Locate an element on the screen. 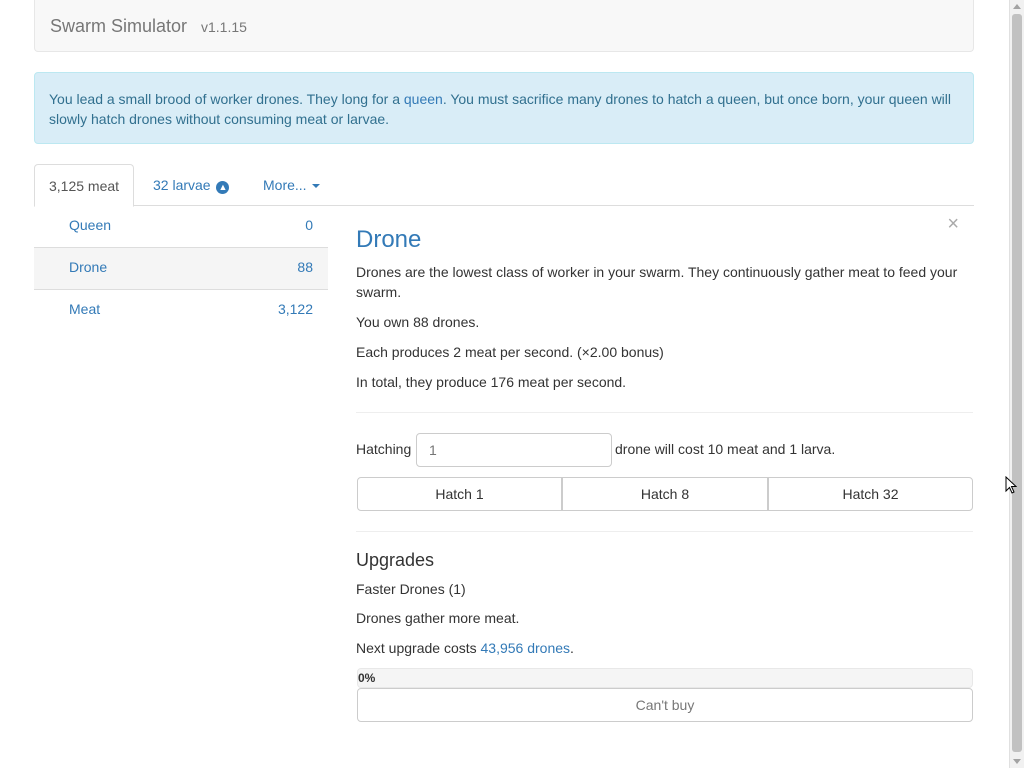 The height and width of the screenshot is (768, 1024). upgrade-progress-bar: 0% is located at coordinates (665, 678).